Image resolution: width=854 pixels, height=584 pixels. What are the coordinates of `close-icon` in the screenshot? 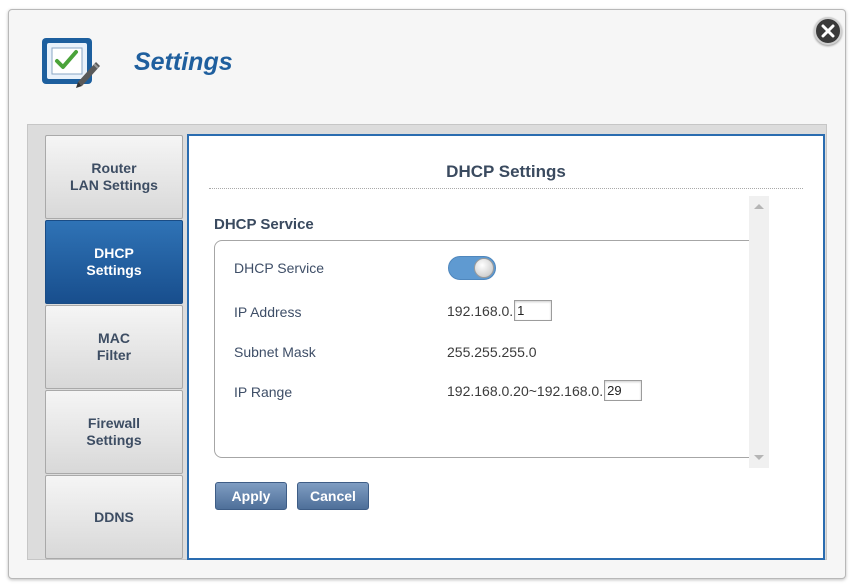 It's located at (828, 31).